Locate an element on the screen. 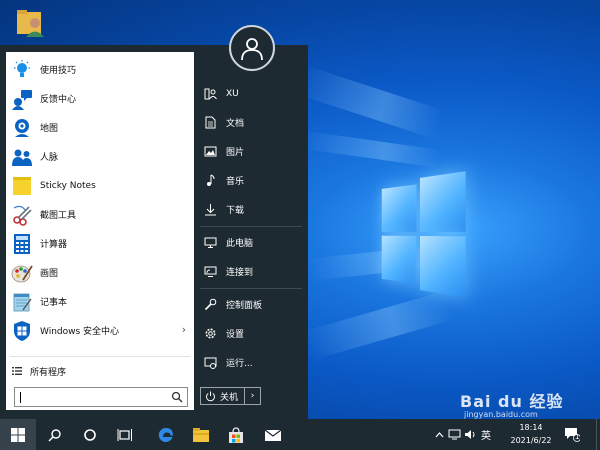  place-label: 音乐 is located at coordinates (235, 180).